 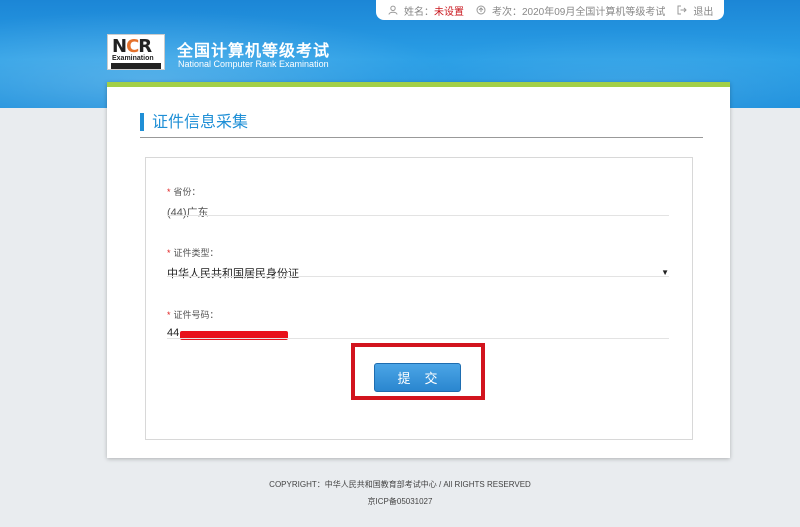 What do you see at coordinates (133, 58) in the screenshot?
I see `logo-subtext: Examination` at bounding box center [133, 58].